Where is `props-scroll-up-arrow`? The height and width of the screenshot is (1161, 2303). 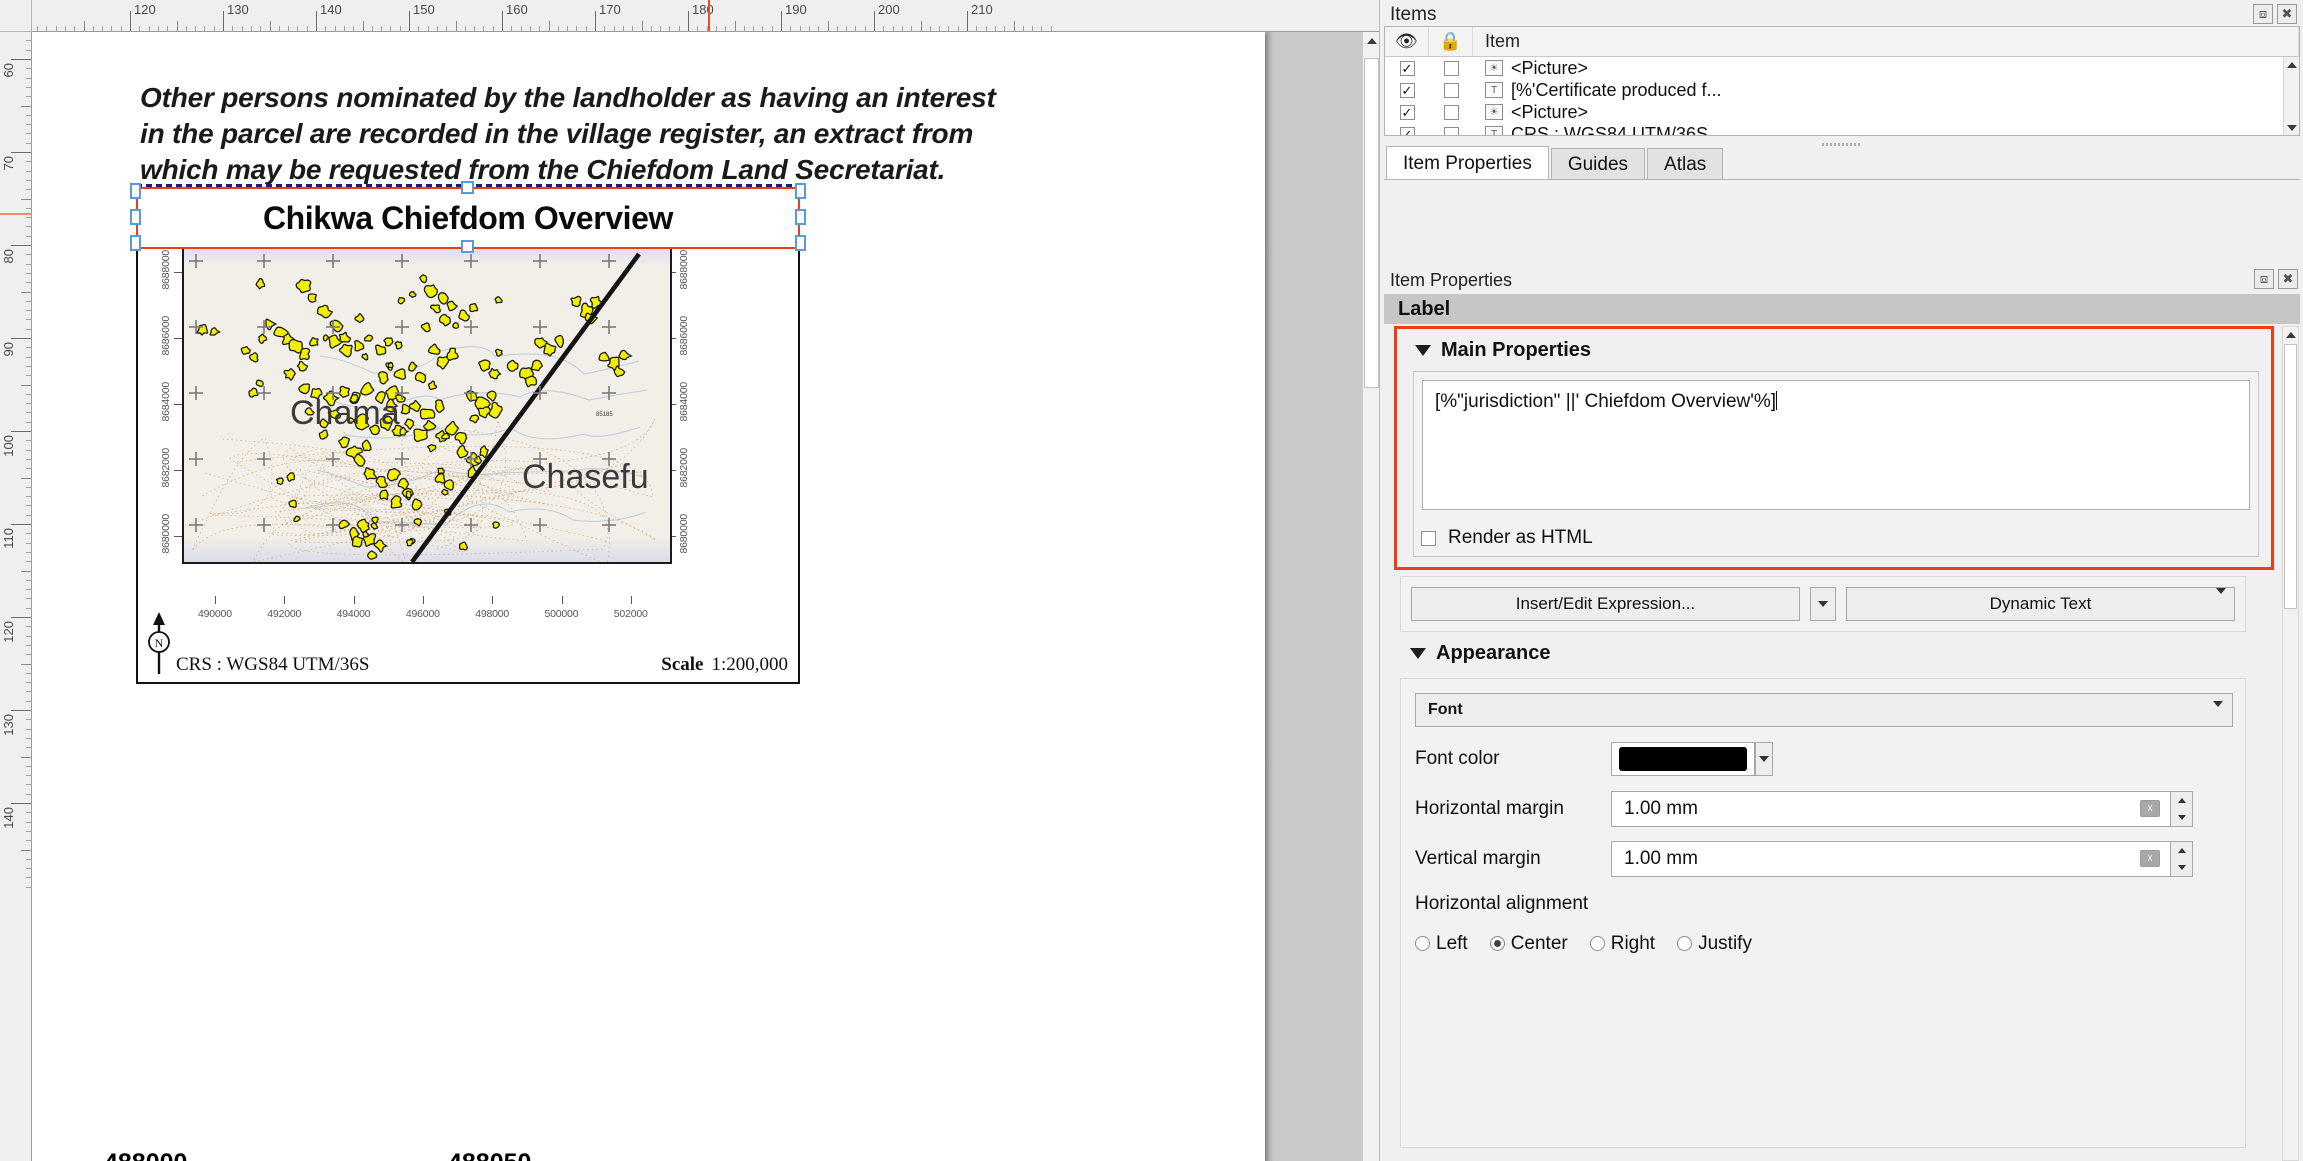
props-scroll-up-arrow is located at coordinates (2290, 334).